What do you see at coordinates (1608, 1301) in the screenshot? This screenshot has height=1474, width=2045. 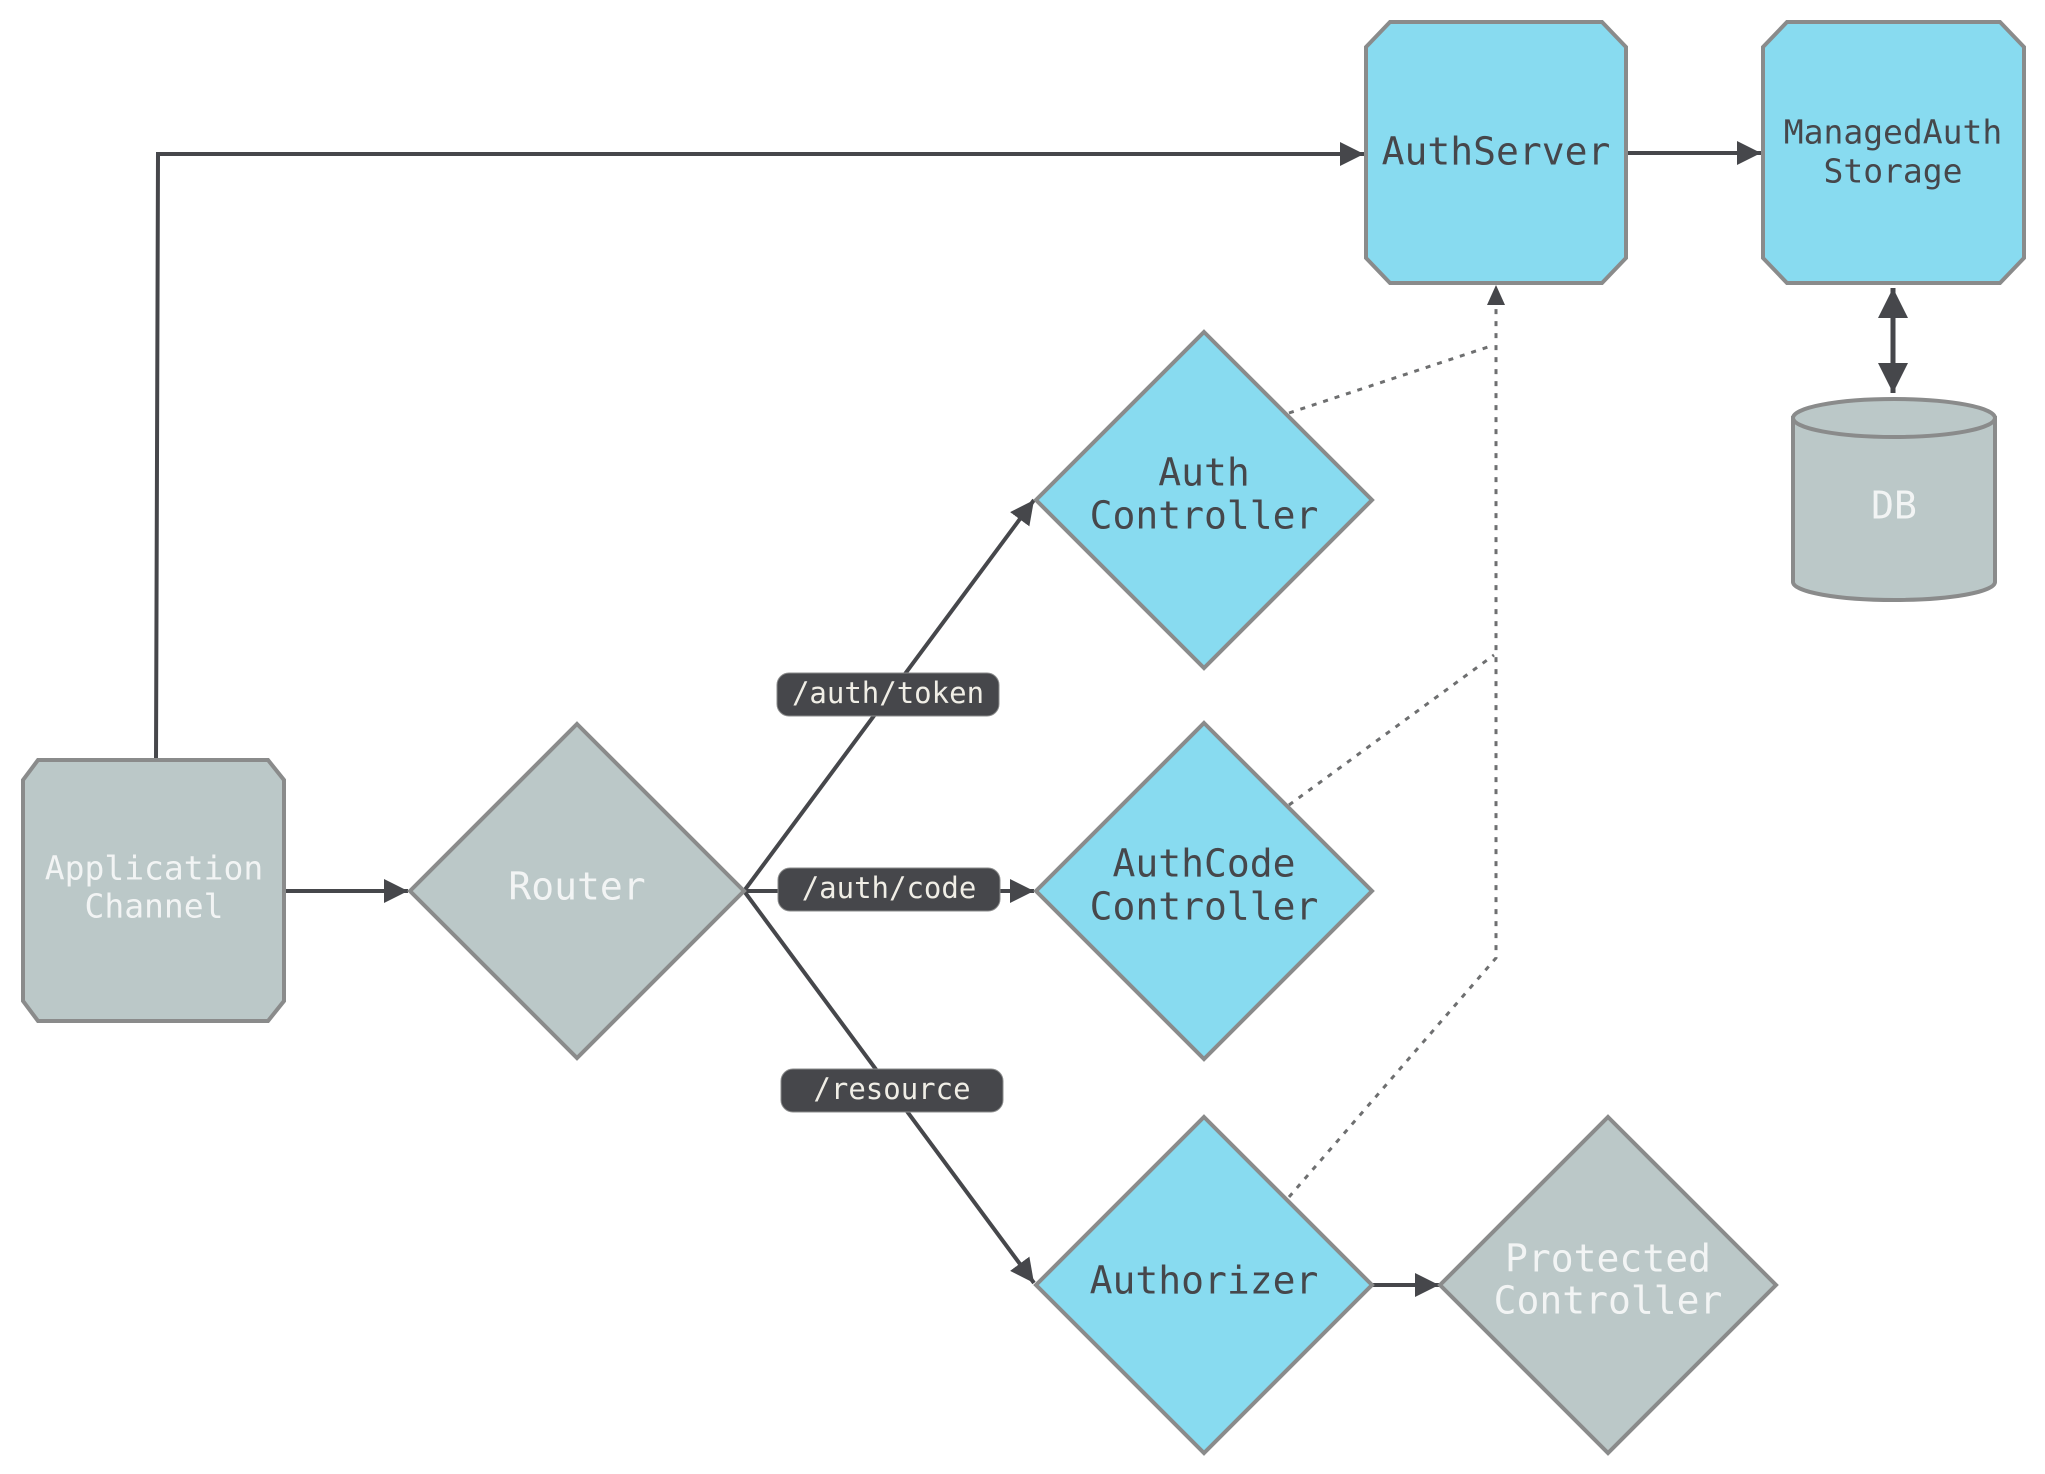 I see `node-label-protected-line2: Controller` at bounding box center [1608, 1301].